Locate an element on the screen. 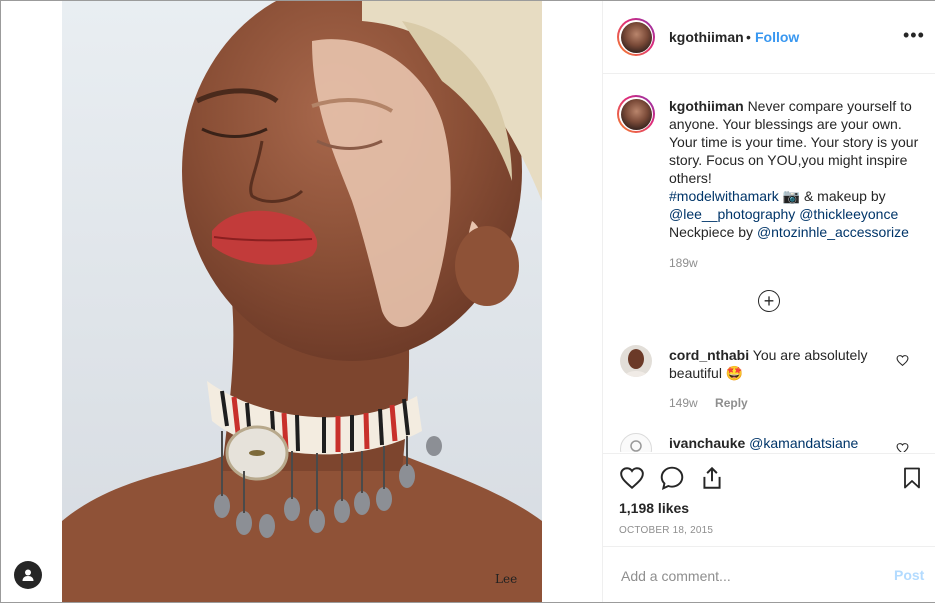 This screenshot has width=935, height=603. author-username: kgothiiman is located at coordinates (706, 37).